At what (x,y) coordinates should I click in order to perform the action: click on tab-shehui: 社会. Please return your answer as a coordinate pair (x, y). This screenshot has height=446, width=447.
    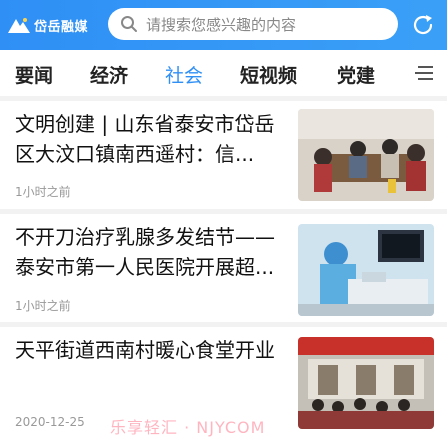
    Looking at the image, I should click on (184, 74).